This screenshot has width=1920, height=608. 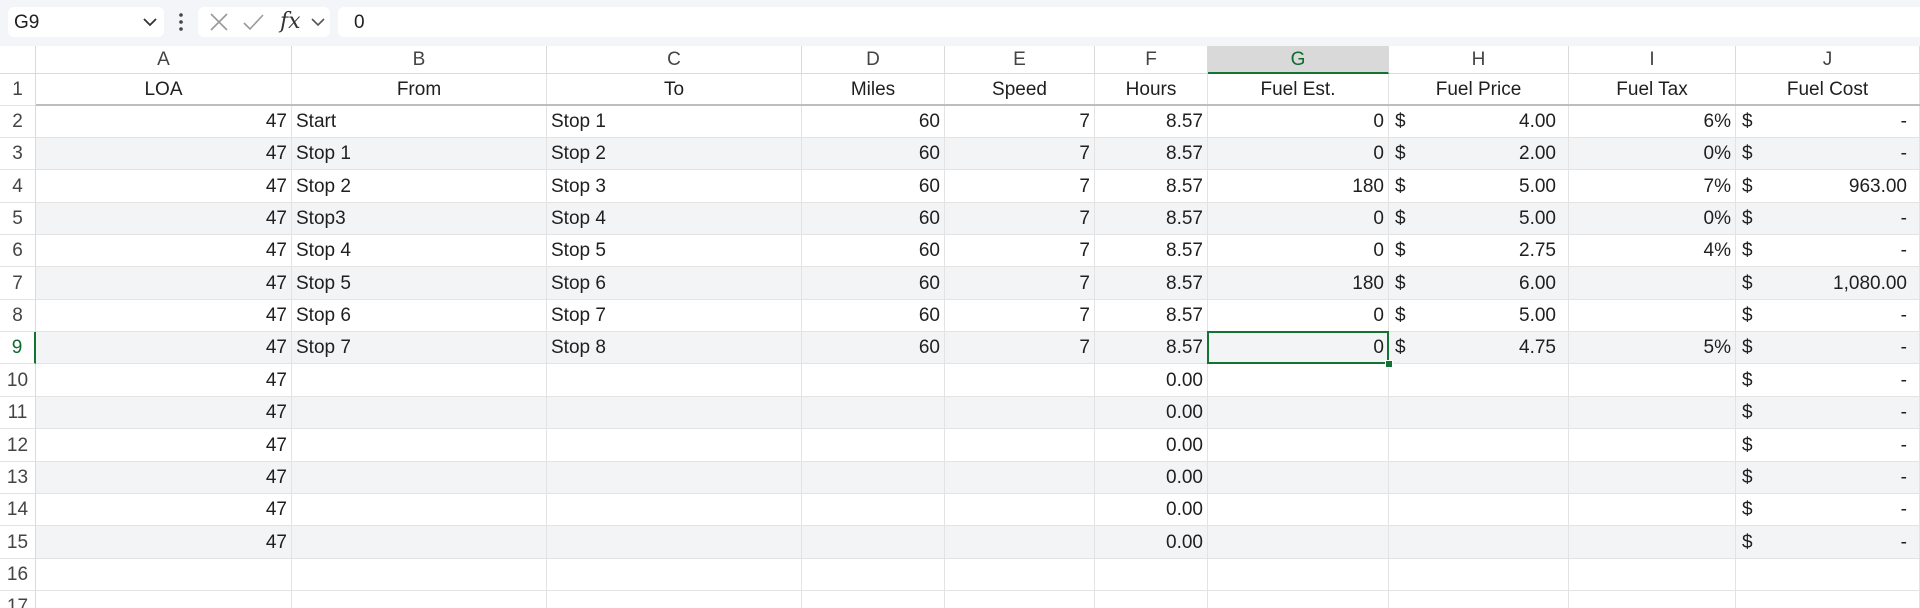 What do you see at coordinates (1828, 121) in the screenshot?
I see `cell-j2: $ -` at bounding box center [1828, 121].